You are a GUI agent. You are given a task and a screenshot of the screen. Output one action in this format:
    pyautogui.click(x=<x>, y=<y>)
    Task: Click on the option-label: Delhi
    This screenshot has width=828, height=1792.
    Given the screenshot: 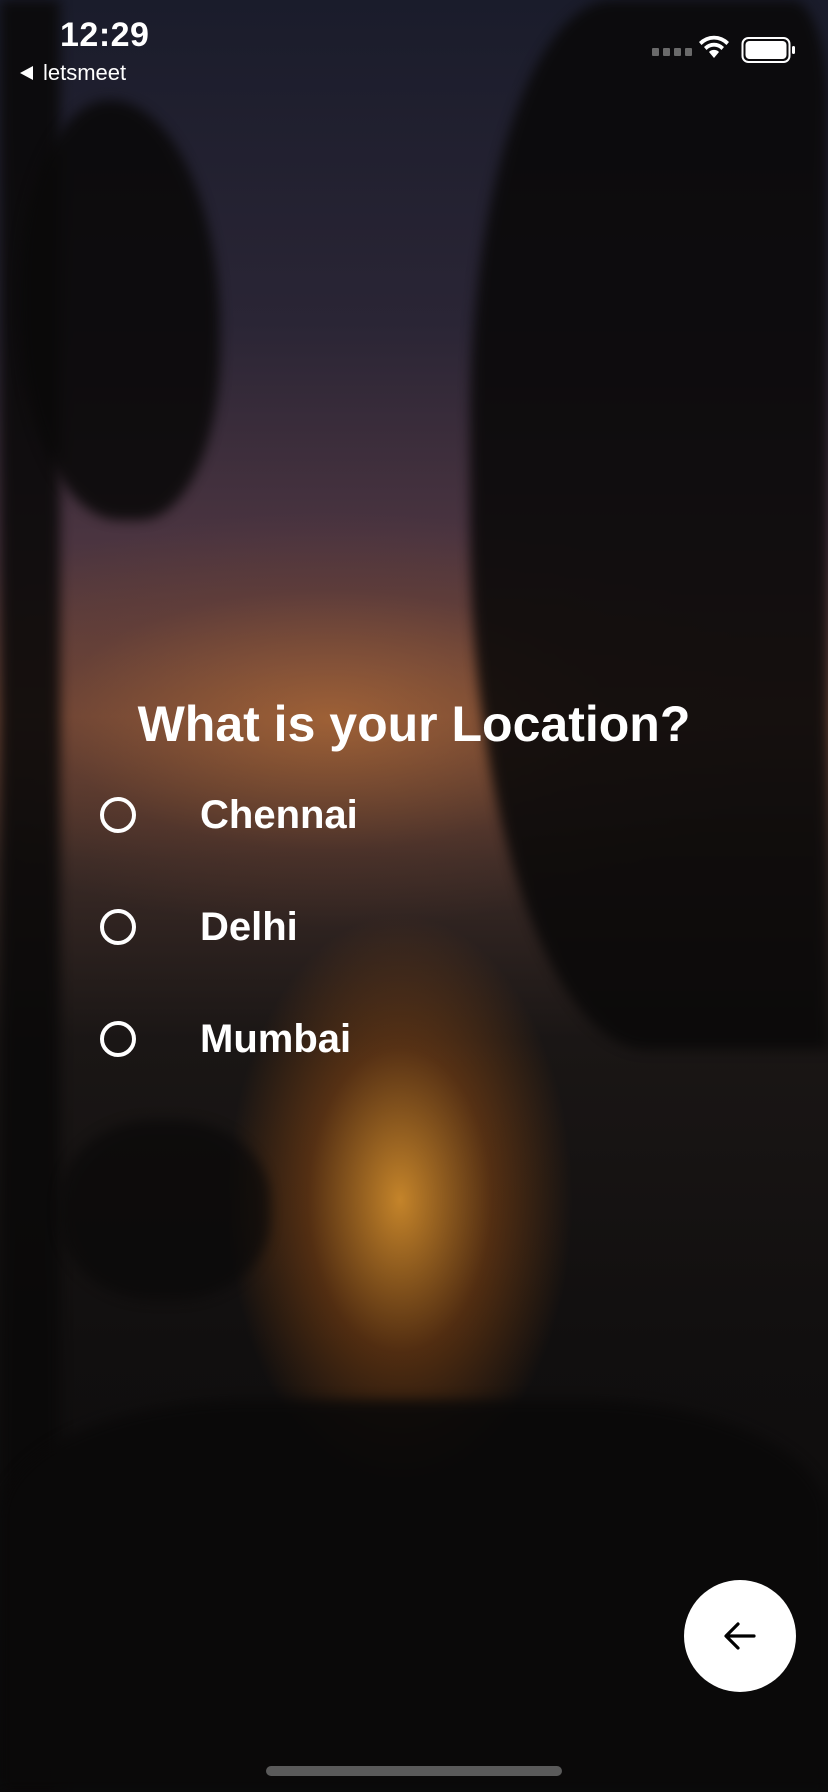 What is the action you would take?
    pyautogui.click(x=249, y=926)
    